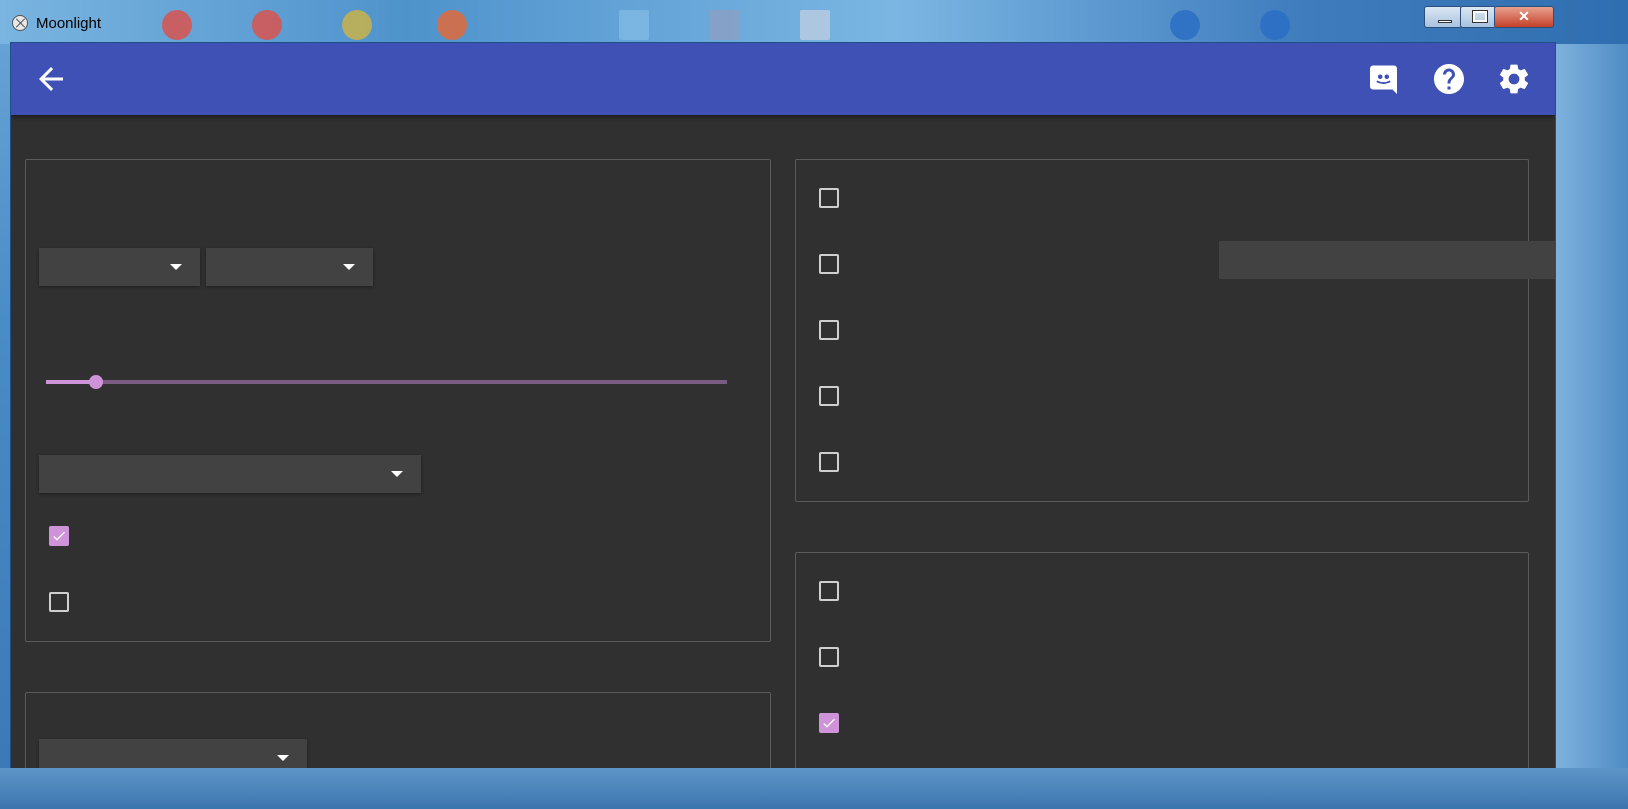 This screenshot has height=809, width=1628. I want to click on ui-settings-card, so click(1162, 660).